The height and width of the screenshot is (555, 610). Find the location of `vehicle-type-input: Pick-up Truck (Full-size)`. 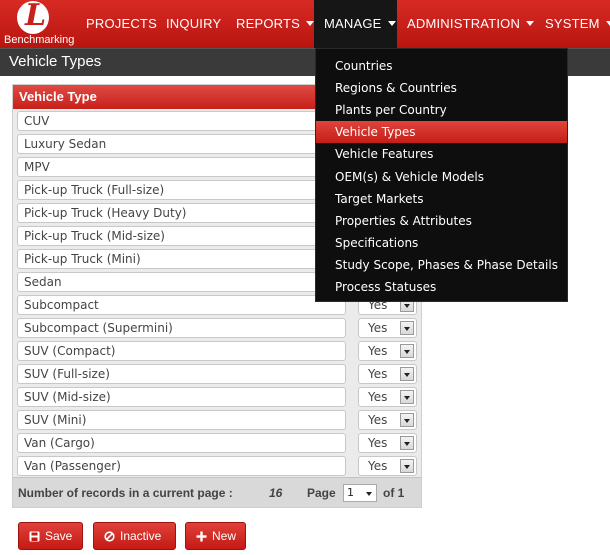

vehicle-type-input: Pick-up Truck (Full-size) is located at coordinates (181, 190).